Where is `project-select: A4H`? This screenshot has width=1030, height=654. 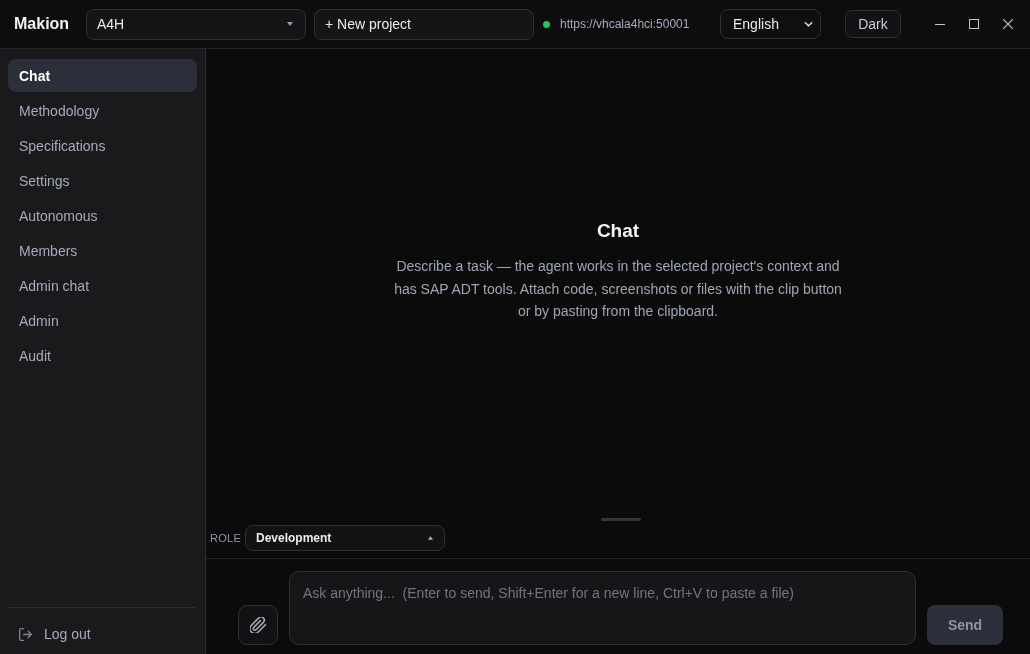
project-select: A4H is located at coordinates (196, 24).